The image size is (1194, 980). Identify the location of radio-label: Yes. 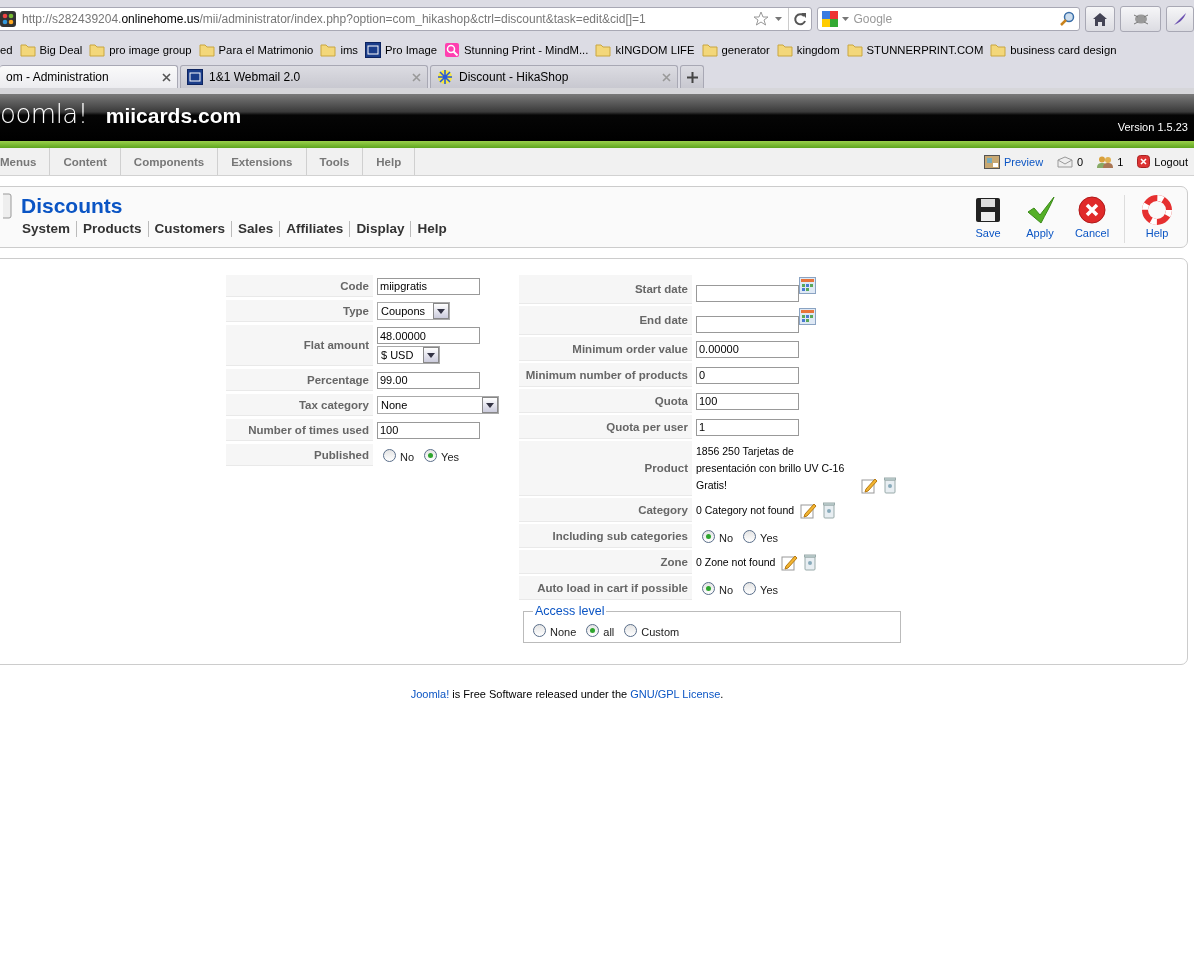
(769, 590).